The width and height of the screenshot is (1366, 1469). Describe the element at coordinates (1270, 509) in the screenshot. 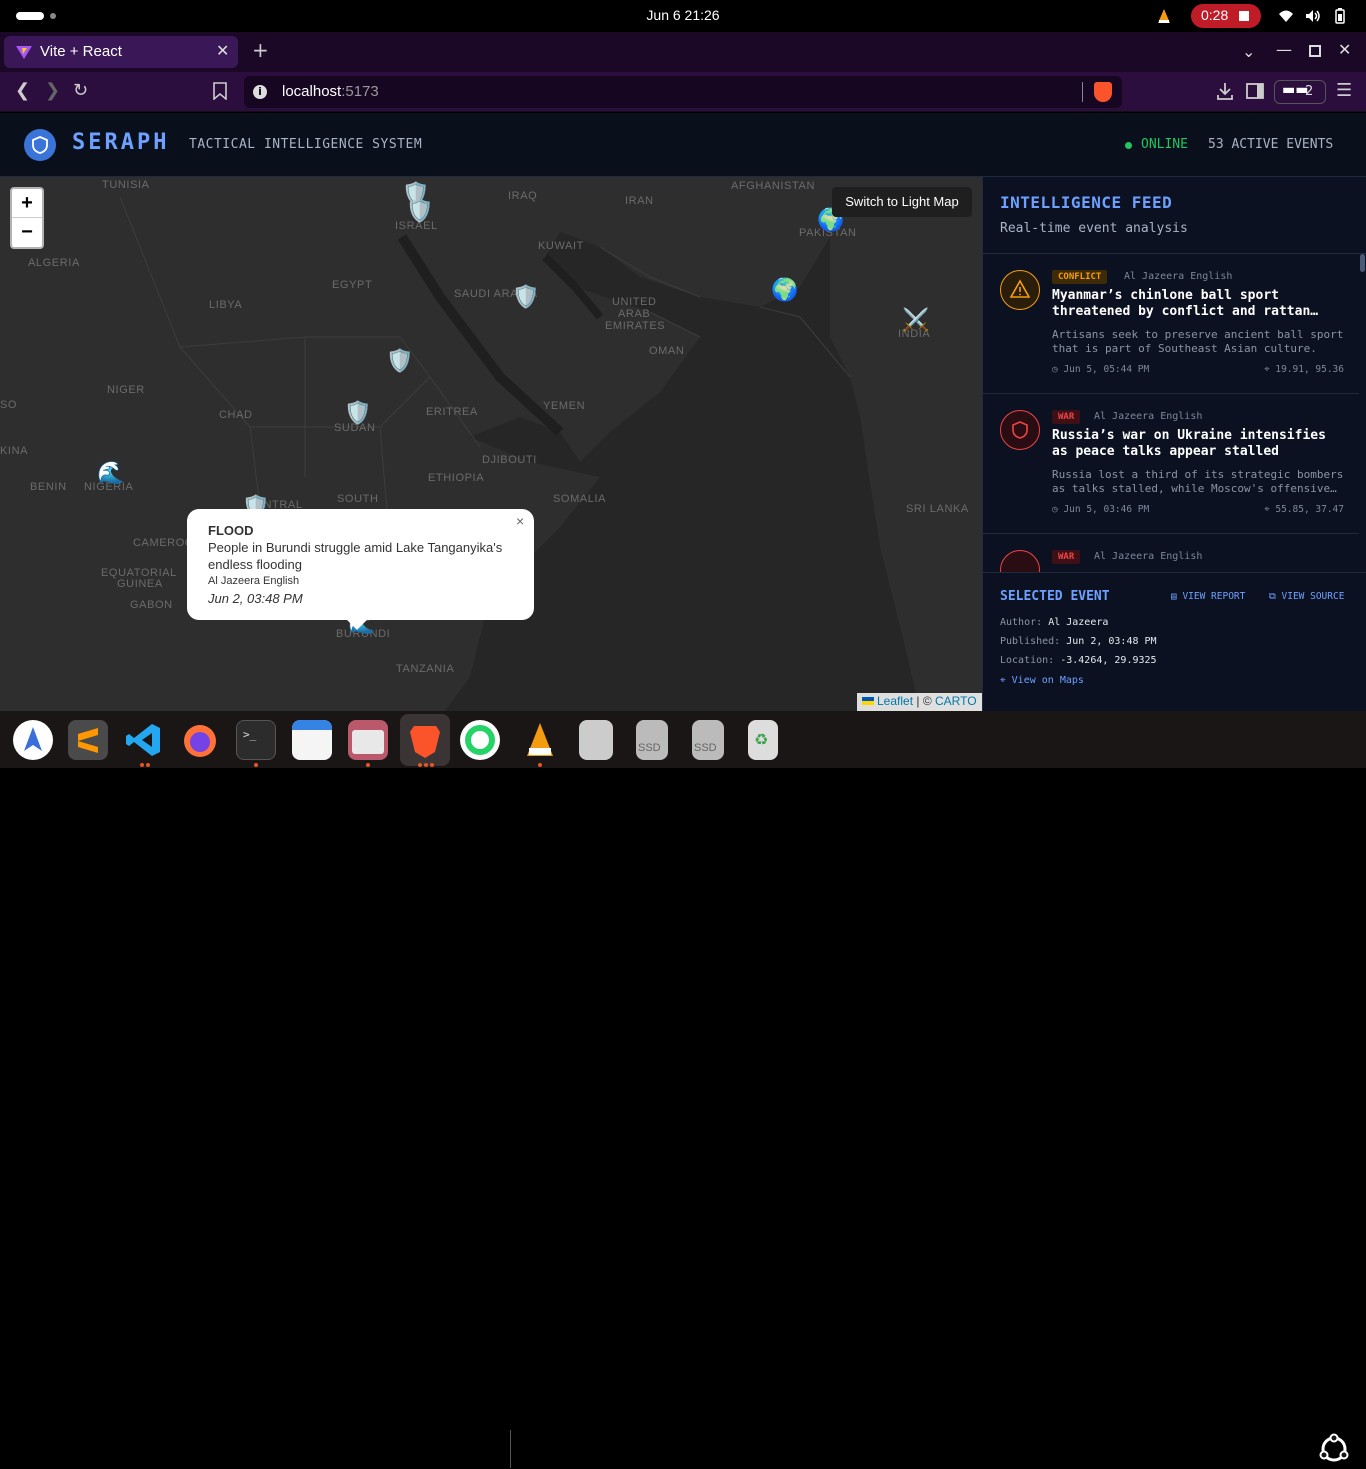

I see `location-pin-icon: ⌖` at that location.